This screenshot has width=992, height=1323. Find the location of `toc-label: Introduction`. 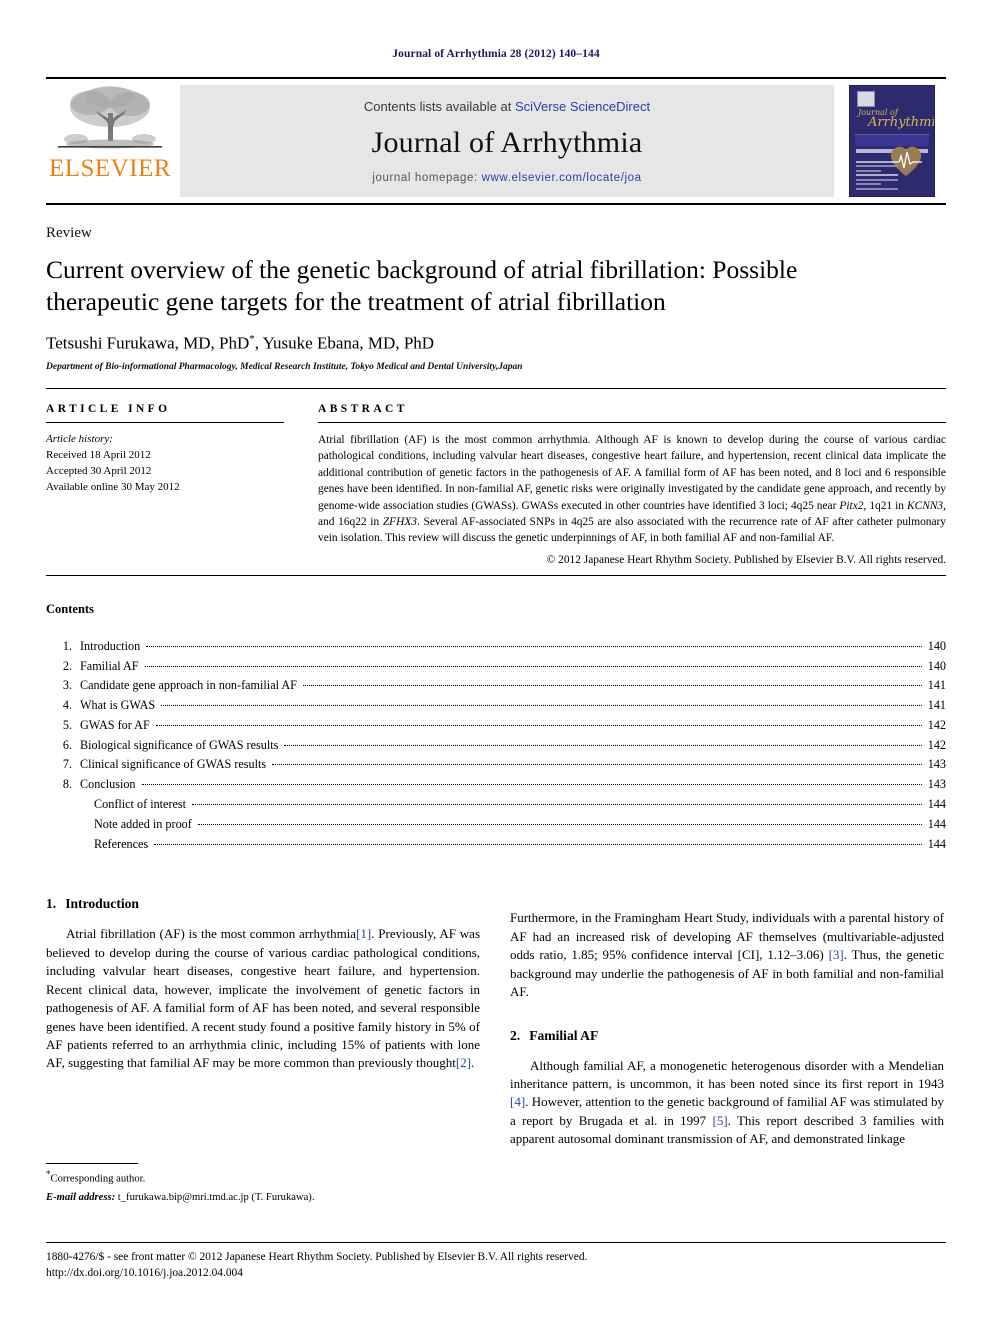

toc-label: Introduction is located at coordinates (112, 647).